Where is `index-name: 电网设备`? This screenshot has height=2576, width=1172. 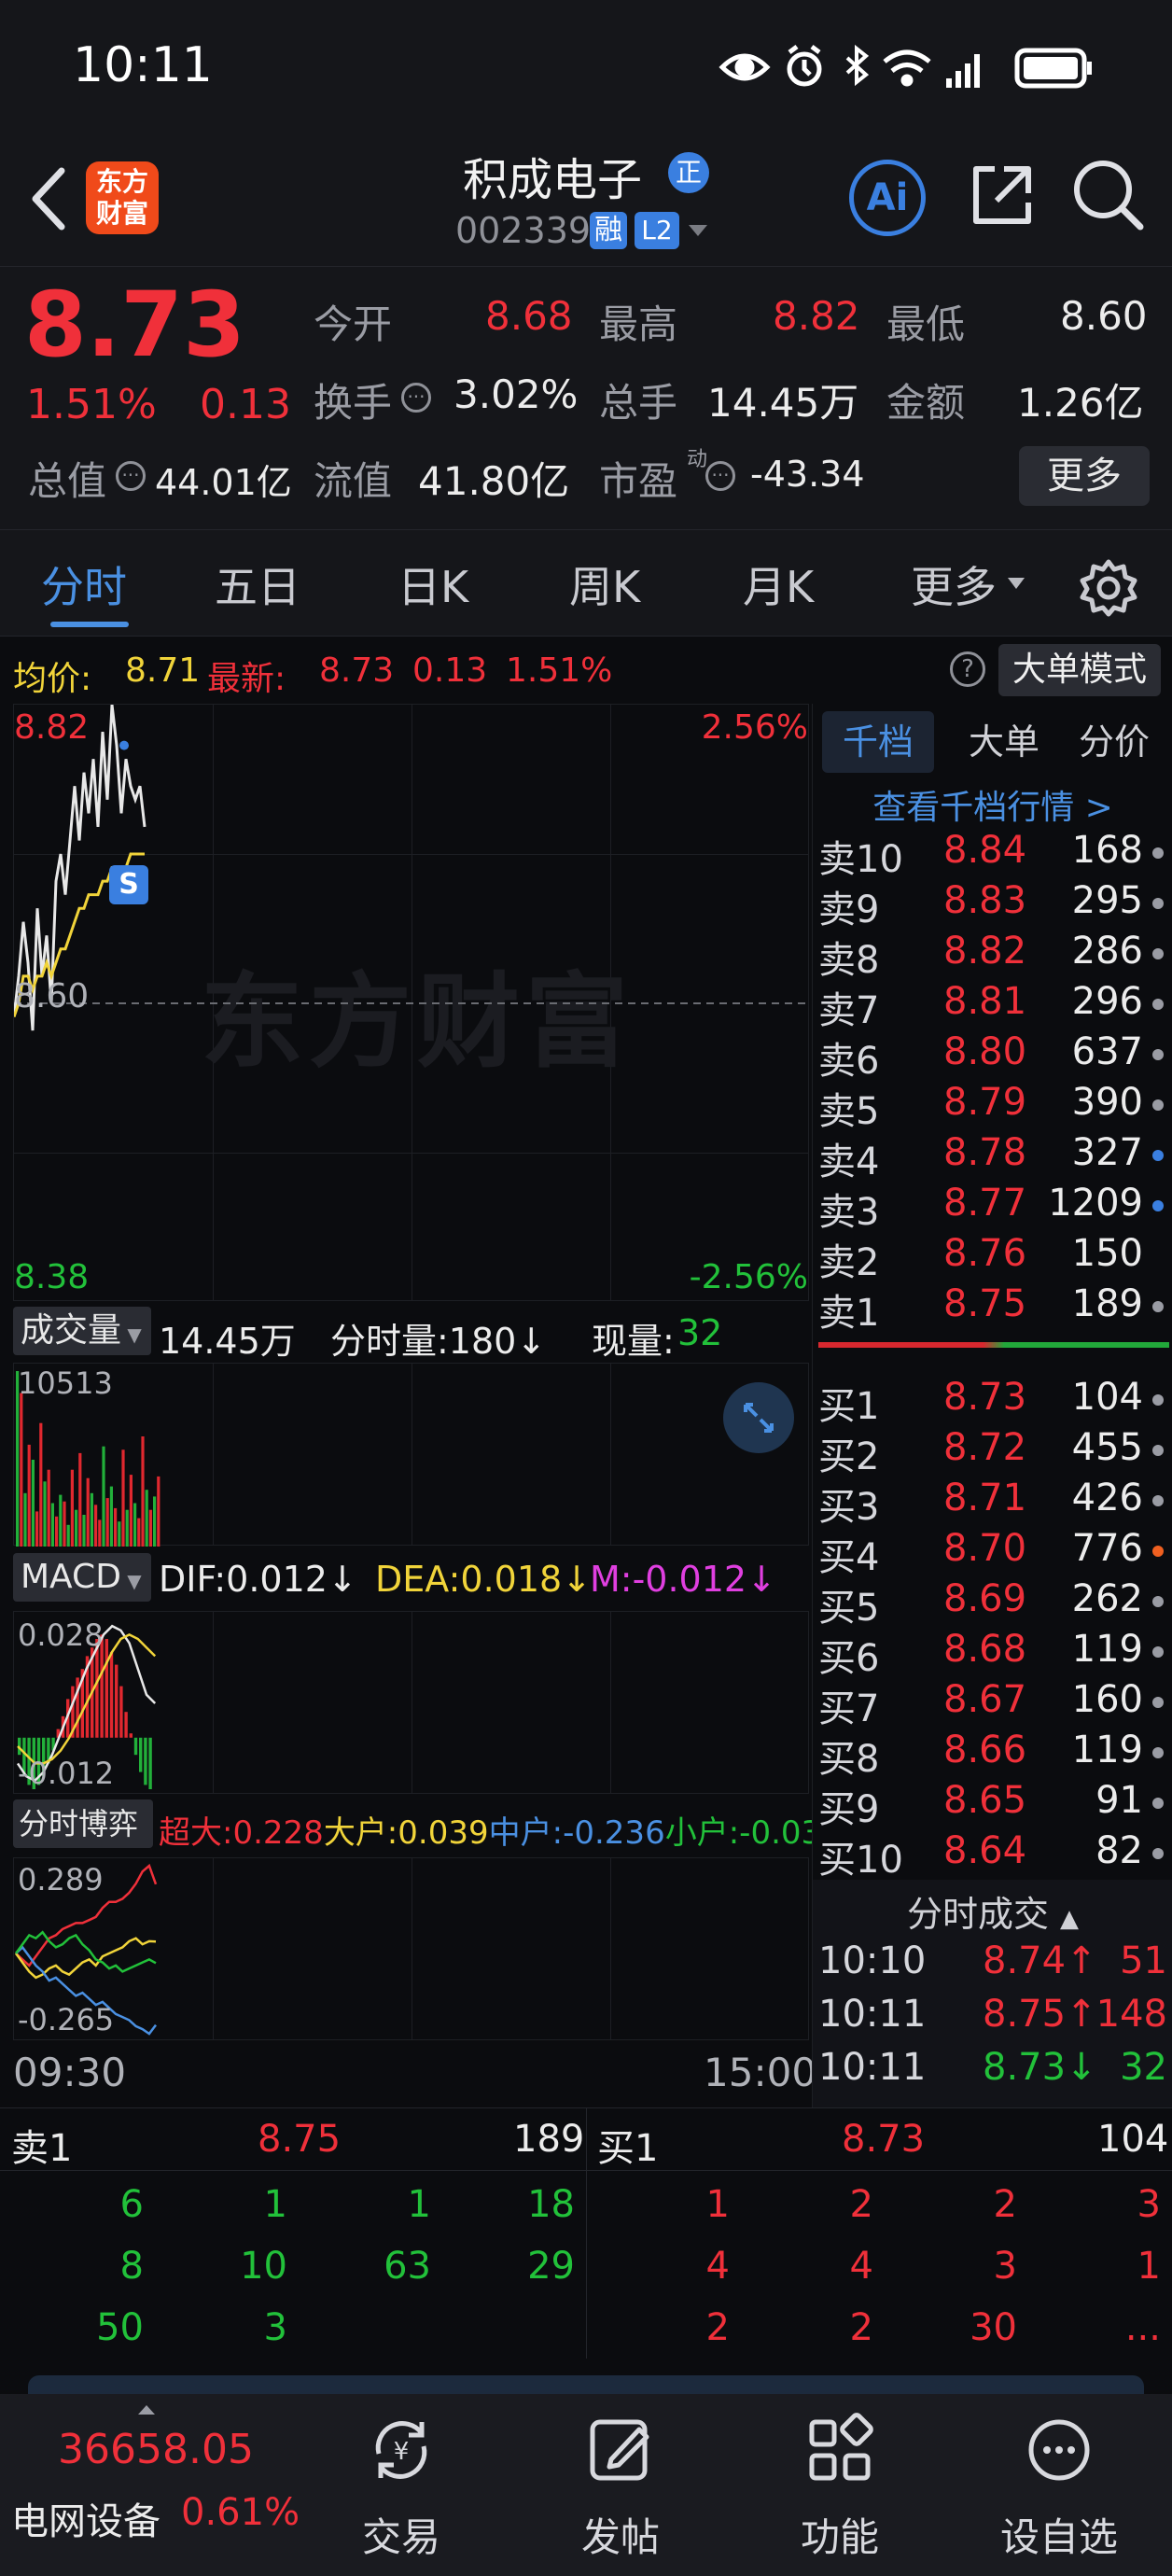
index-name: 电网设备 is located at coordinates (85, 2518).